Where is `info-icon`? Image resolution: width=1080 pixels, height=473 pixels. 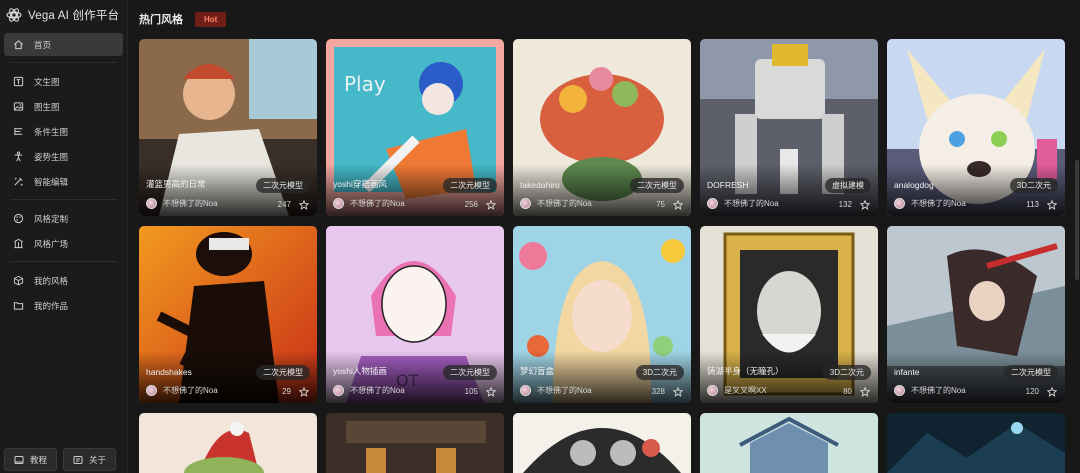
info-icon is located at coordinates (78, 459).